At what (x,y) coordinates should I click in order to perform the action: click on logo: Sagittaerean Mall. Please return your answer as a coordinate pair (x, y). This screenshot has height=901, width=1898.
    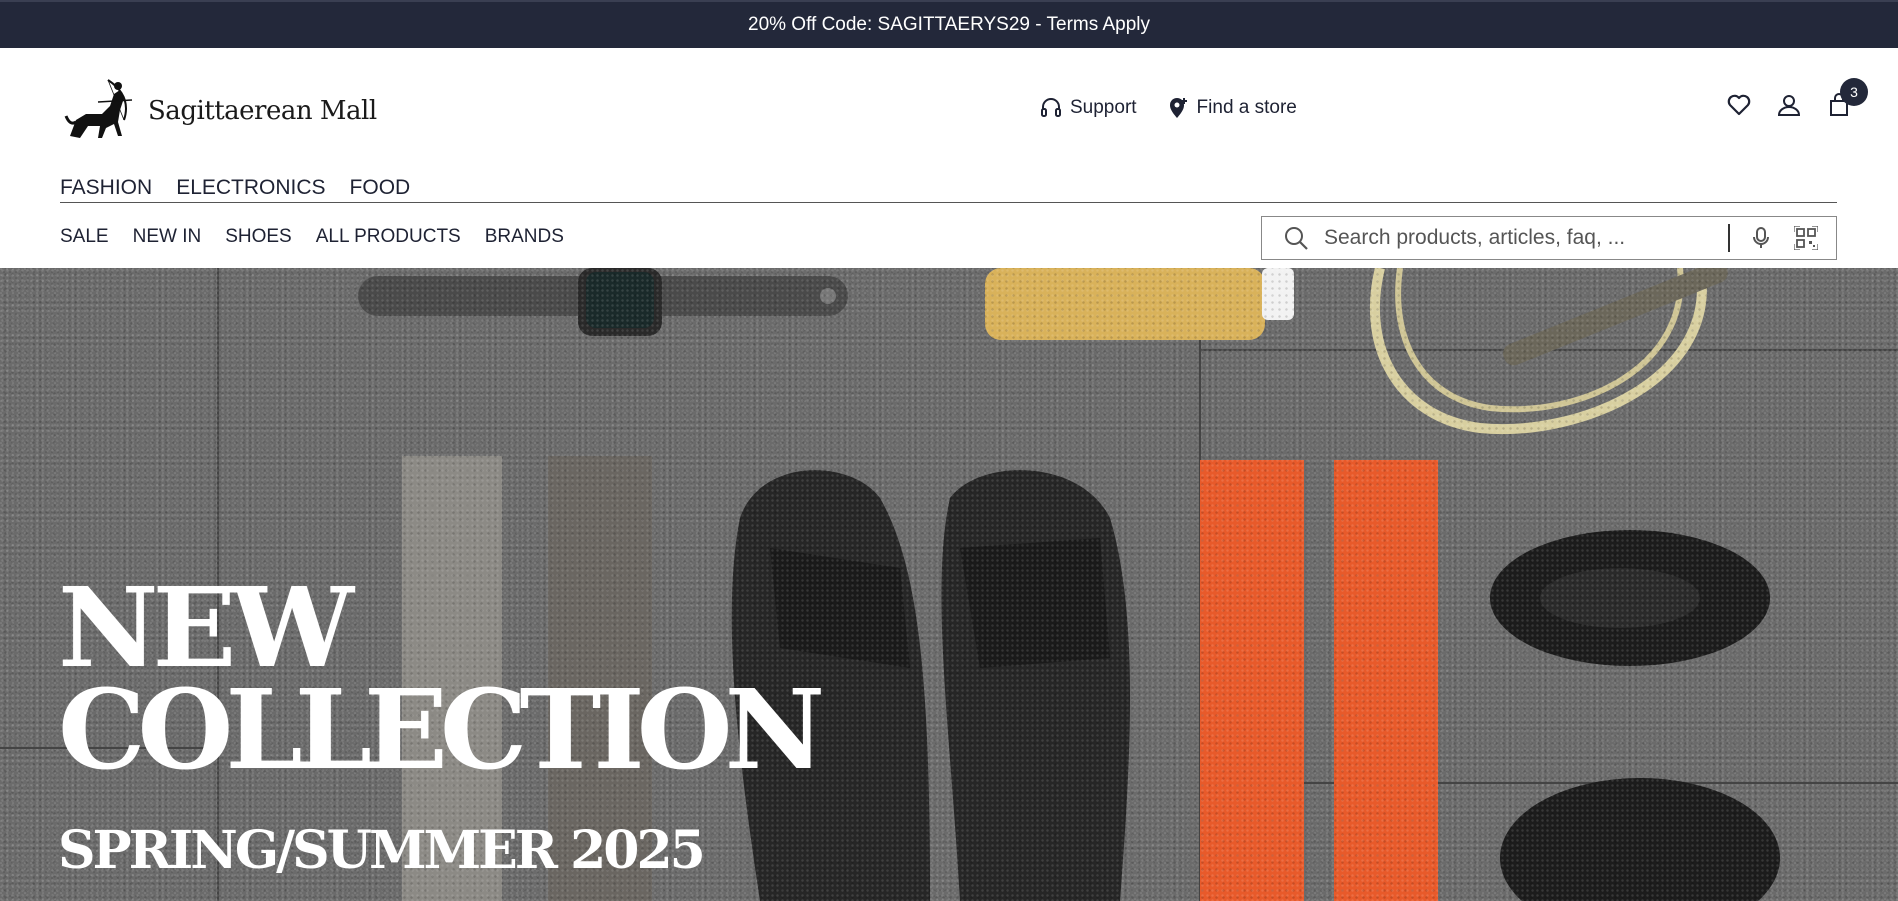
    Looking at the image, I should click on (219, 111).